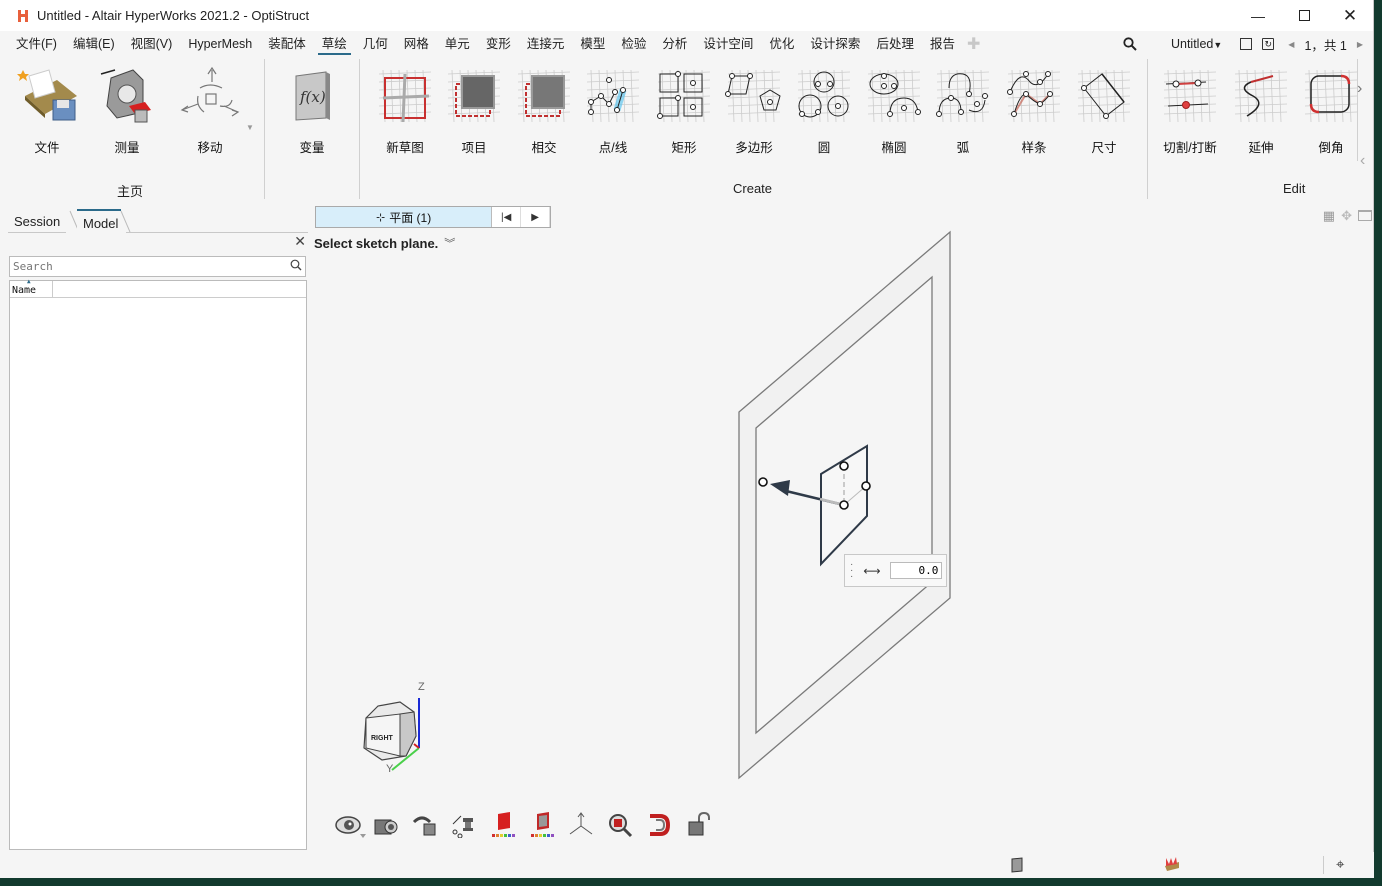 The height and width of the screenshot is (886, 1382). What do you see at coordinates (1365, 215) in the screenshot?
I see `window-maximize-icon` at bounding box center [1365, 215].